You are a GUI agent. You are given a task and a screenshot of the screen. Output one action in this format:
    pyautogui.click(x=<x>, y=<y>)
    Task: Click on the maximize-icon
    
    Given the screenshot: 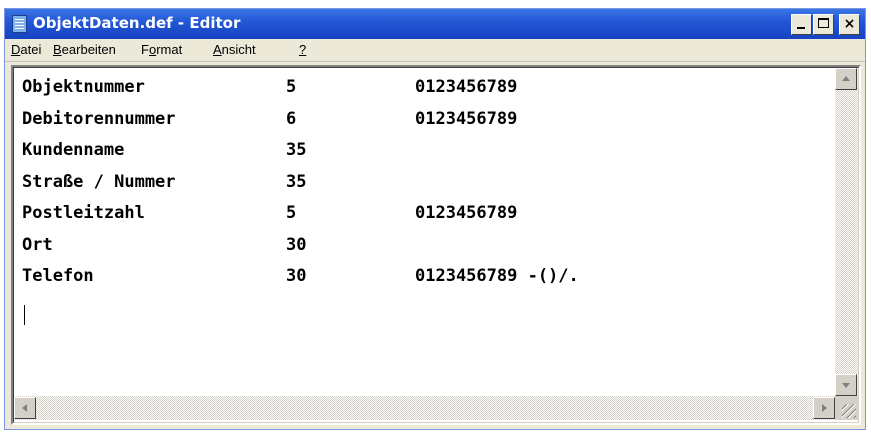 What is the action you would take?
    pyautogui.click(x=823, y=23)
    